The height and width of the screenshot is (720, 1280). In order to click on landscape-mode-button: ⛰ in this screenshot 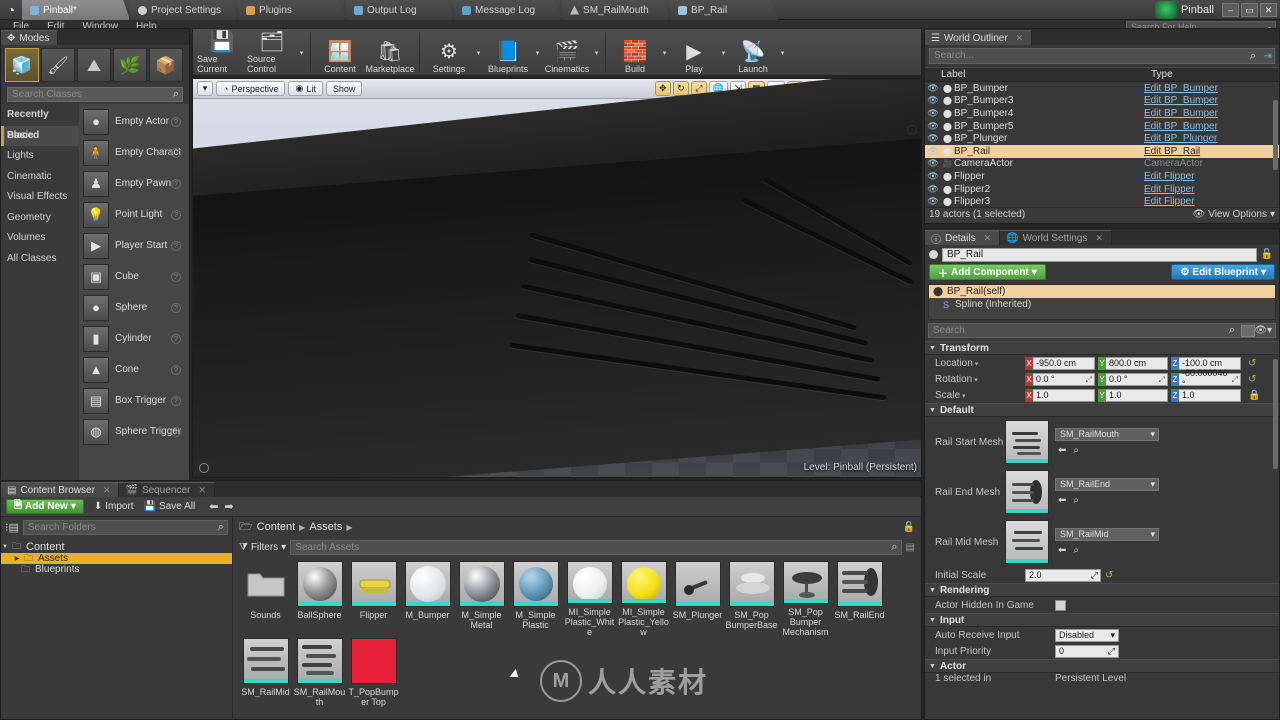, I will do `click(94, 65)`.